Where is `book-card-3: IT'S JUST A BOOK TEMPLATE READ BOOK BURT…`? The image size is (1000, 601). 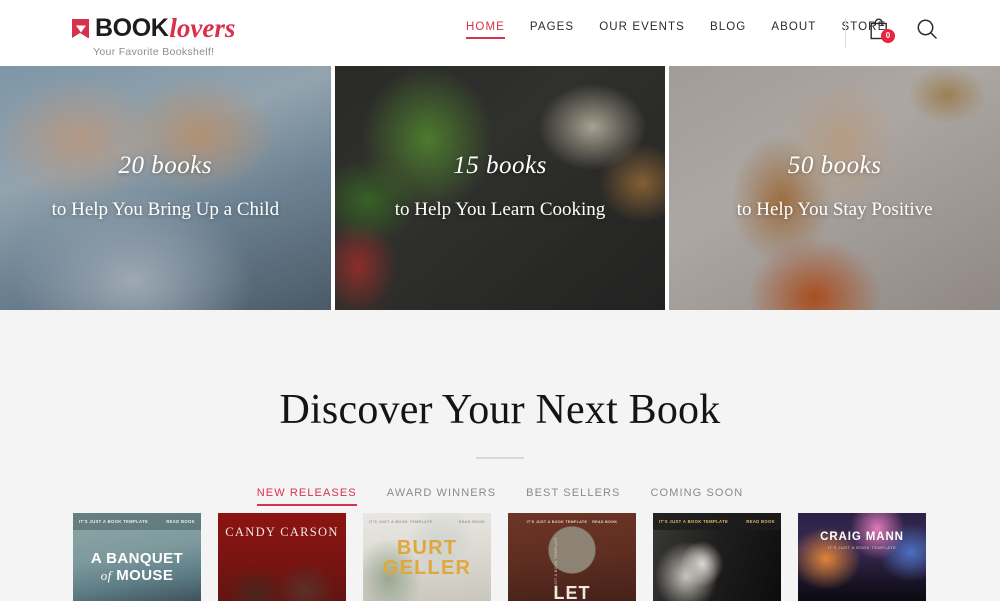
book-card-3: IT'S JUST A BOOK TEMPLATE READ BOOK BURT… is located at coordinates (427, 557).